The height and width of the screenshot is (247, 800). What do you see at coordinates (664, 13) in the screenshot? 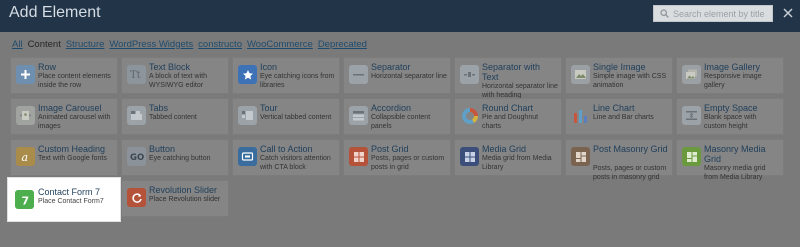
I see `search-icon` at bounding box center [664, 13].